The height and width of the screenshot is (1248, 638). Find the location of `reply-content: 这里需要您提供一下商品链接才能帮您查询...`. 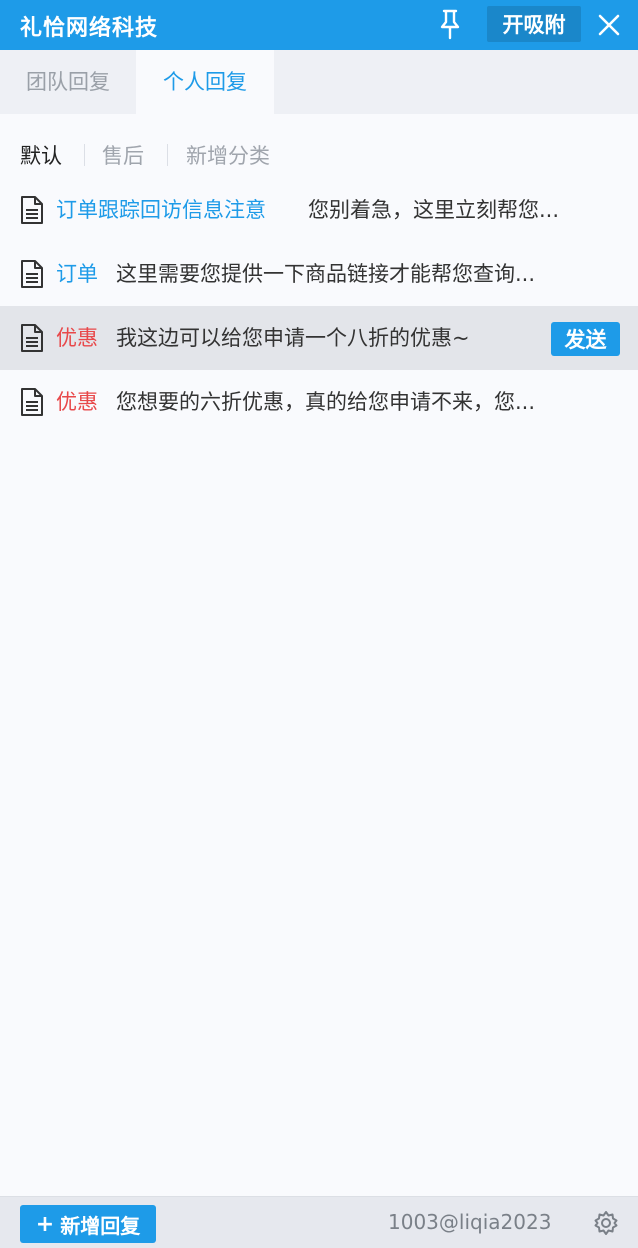

reply-content: 这里需要您提供一下商品链接才能帮您查询... is located at coordinates (326, 274).